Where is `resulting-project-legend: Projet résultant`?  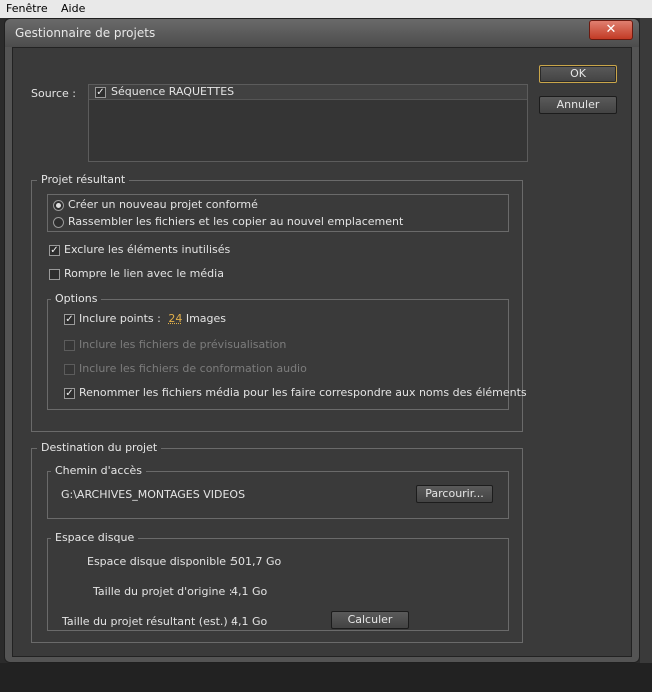
resulting-project-legend: Projet résultant is located at coordinates (83, 179).